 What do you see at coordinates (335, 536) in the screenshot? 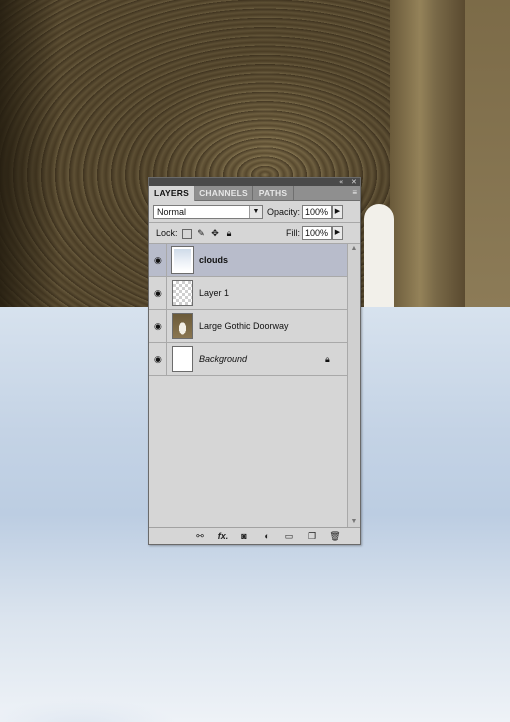
I see `delete-layer-icon: 🗑︎` at bounding box center [335, 536].